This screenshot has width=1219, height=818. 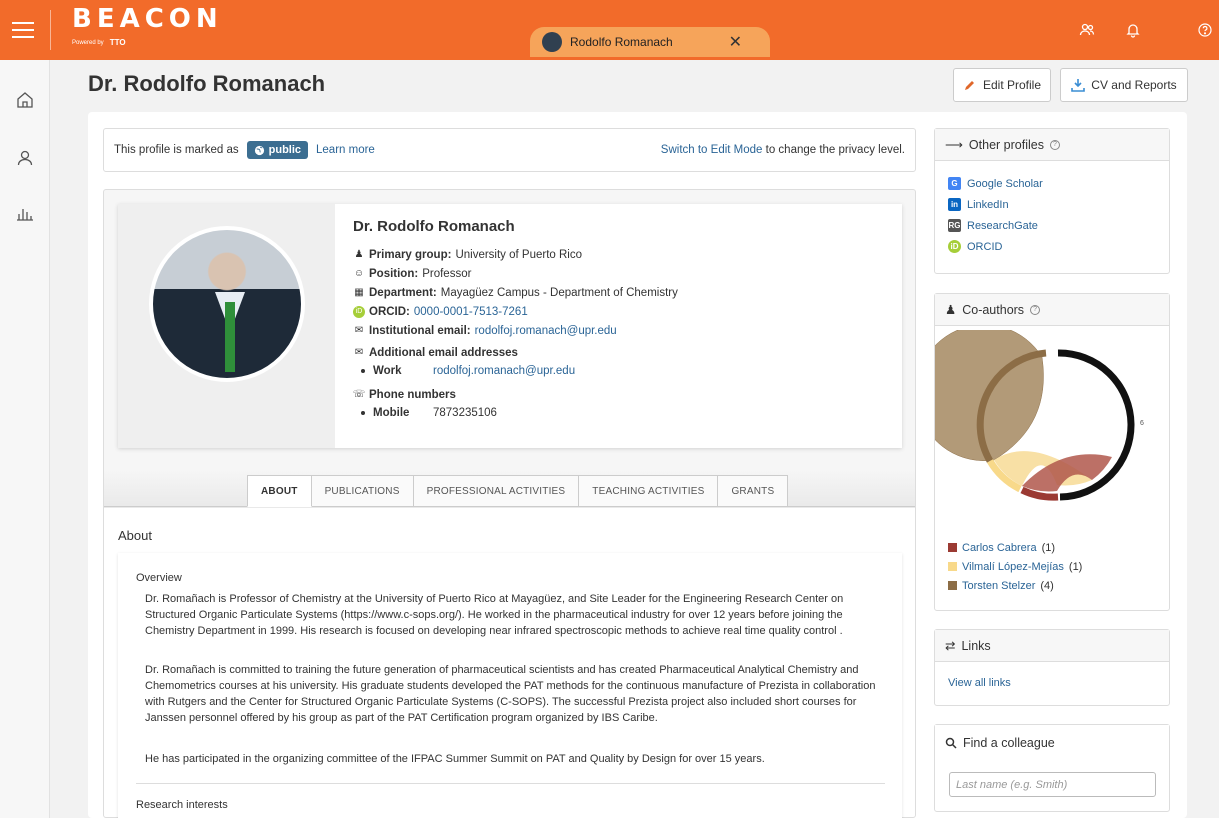 I want to click on primary-group-value: University of Puerto Rico, so click(x=518, y=254).